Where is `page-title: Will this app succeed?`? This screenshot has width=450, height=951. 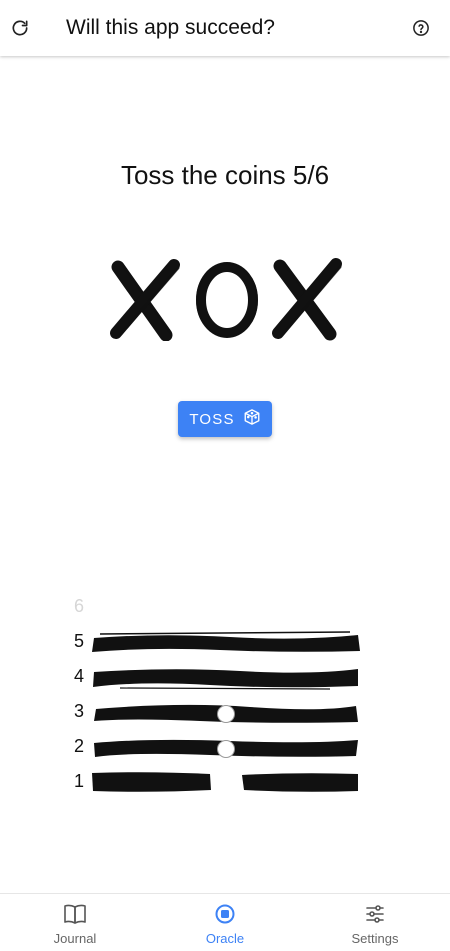 page-title: Will this app succeed? is located at coordinates (170, 27).